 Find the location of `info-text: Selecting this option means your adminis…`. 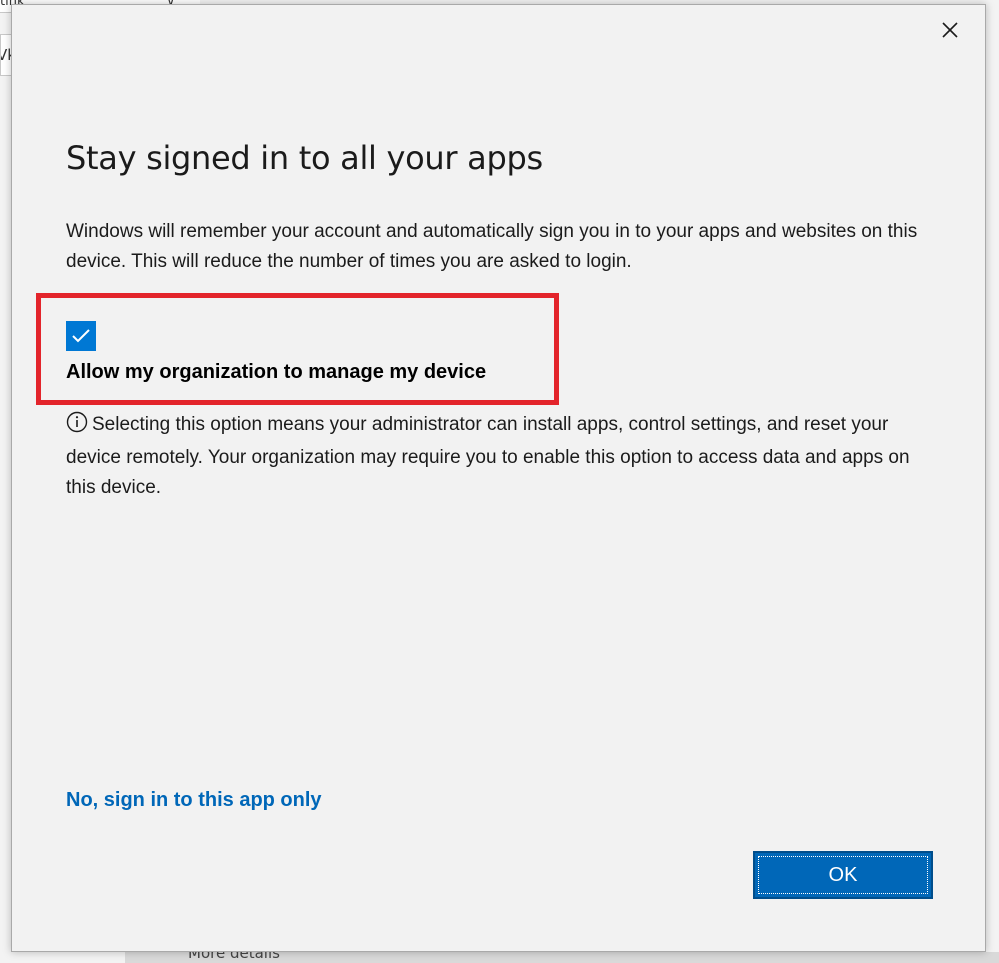

info-text: Selecting this option means your adminis… is located at coordinates (488, 456).